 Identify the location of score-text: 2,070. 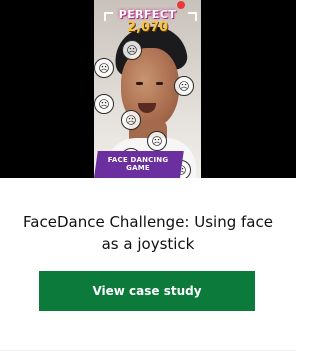
(147, 27).